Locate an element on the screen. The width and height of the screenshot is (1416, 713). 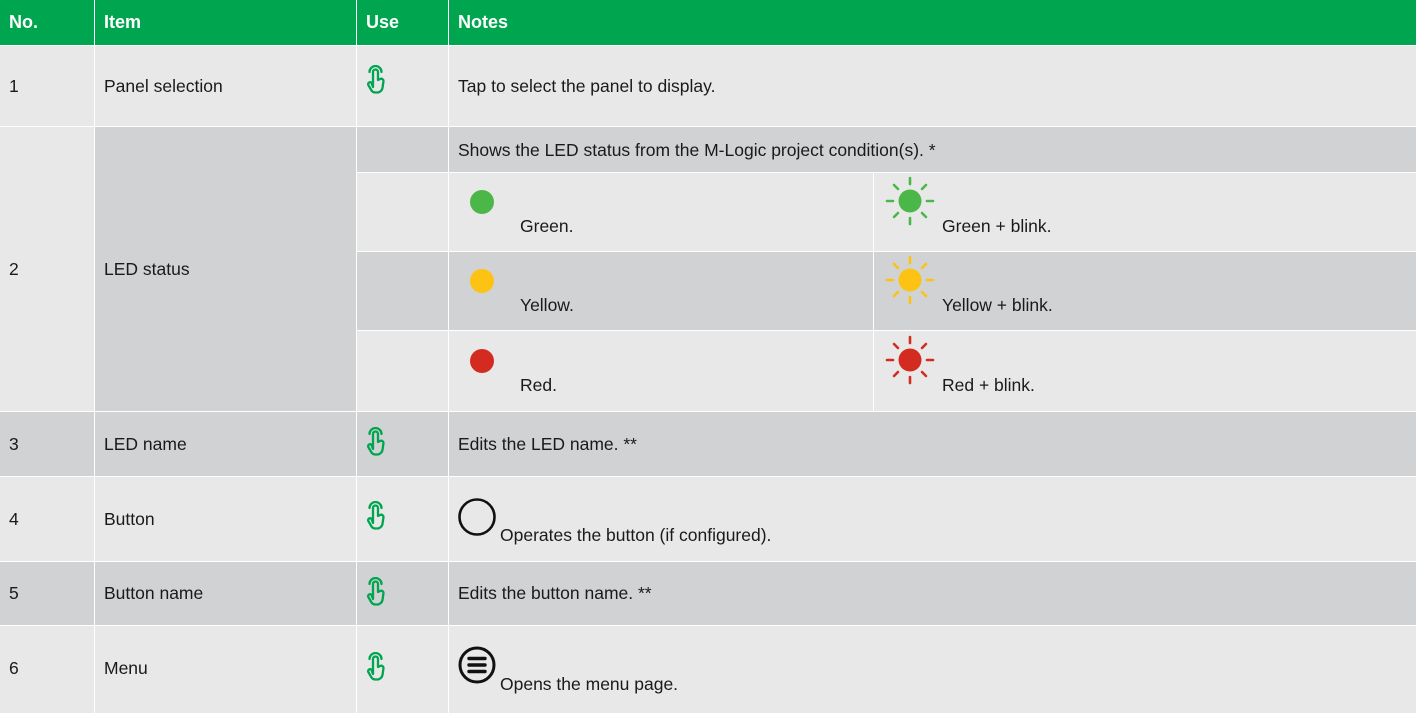
row-note: Tap to select the panel to display. is located at coordinates (932, 86).